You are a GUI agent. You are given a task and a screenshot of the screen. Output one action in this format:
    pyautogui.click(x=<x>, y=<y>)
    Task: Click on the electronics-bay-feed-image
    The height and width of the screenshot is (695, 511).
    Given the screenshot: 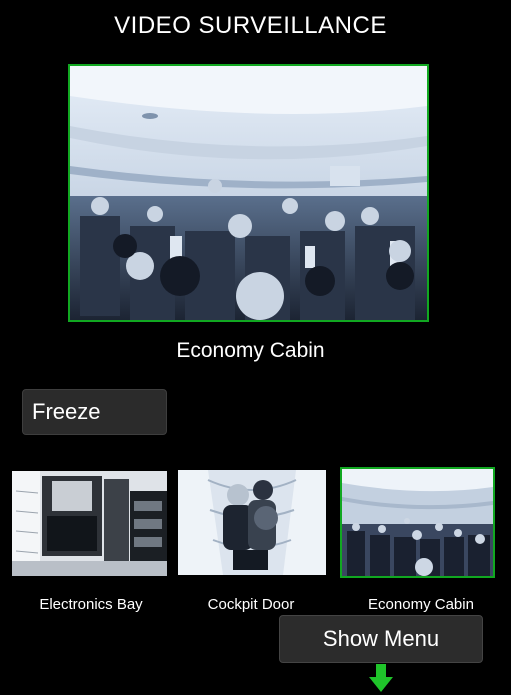 What is the action you would take?
    pyautogui.click(x=89, y=523)
    